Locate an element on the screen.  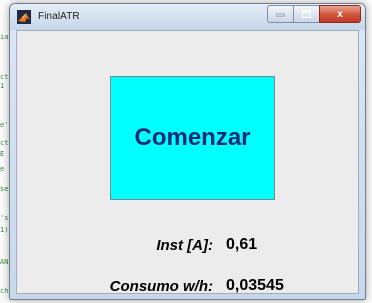
minimize-button is located at coordinates (280, 14).